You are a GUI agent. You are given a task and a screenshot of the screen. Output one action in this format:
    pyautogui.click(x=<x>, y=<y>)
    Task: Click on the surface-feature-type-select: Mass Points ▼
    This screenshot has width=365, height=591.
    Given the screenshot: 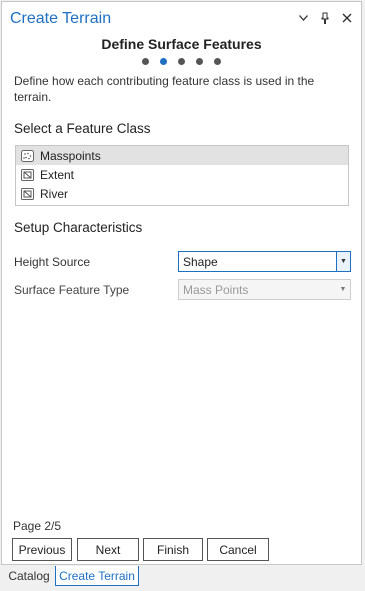 What is the action you would take?
    pyautogui.click(x=264, y=289)
    